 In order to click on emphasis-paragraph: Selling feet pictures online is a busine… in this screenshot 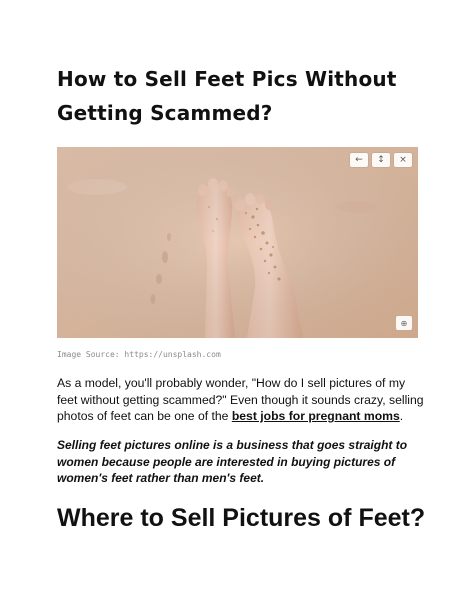, I will do `click(232, 461)`.